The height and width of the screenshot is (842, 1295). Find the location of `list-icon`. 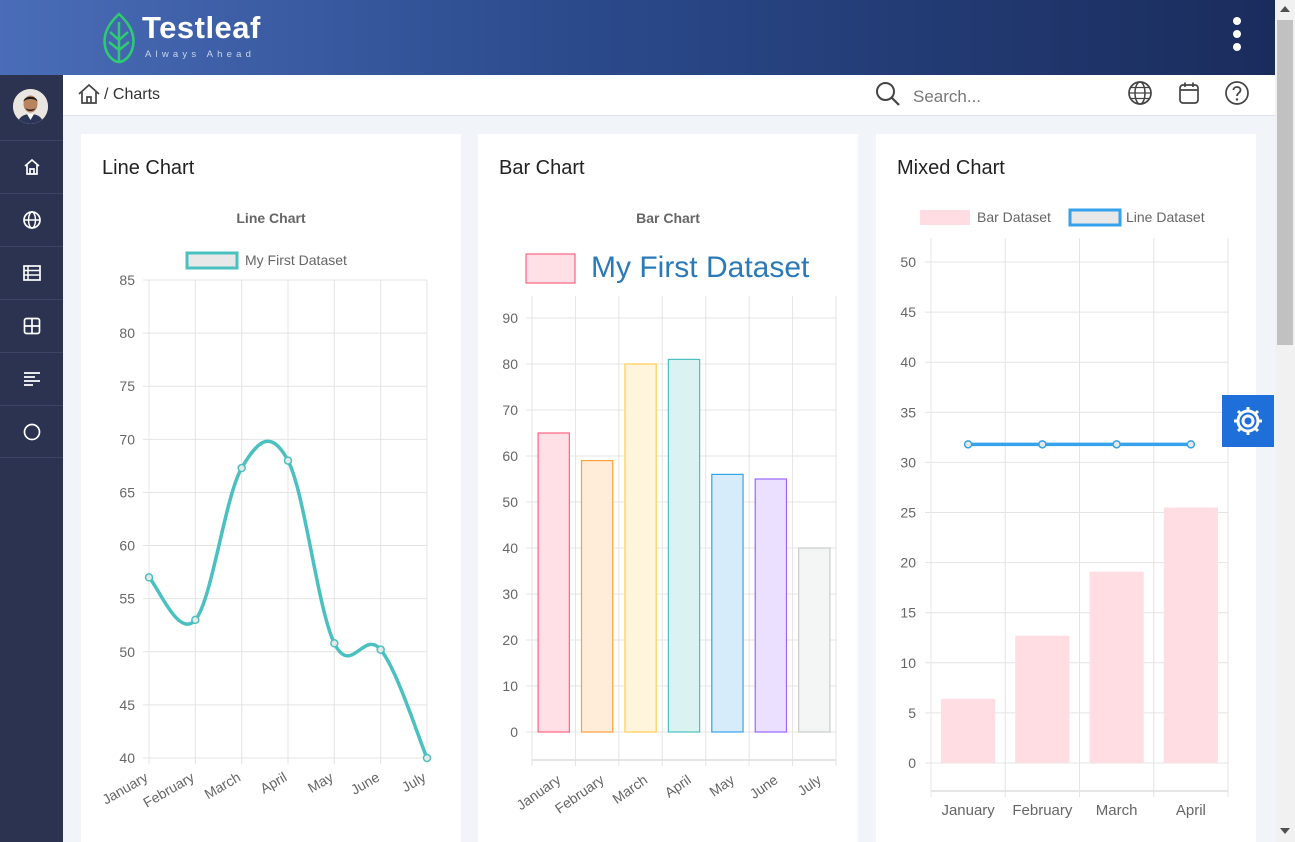

list-icon is located at coordinates (31, 379).